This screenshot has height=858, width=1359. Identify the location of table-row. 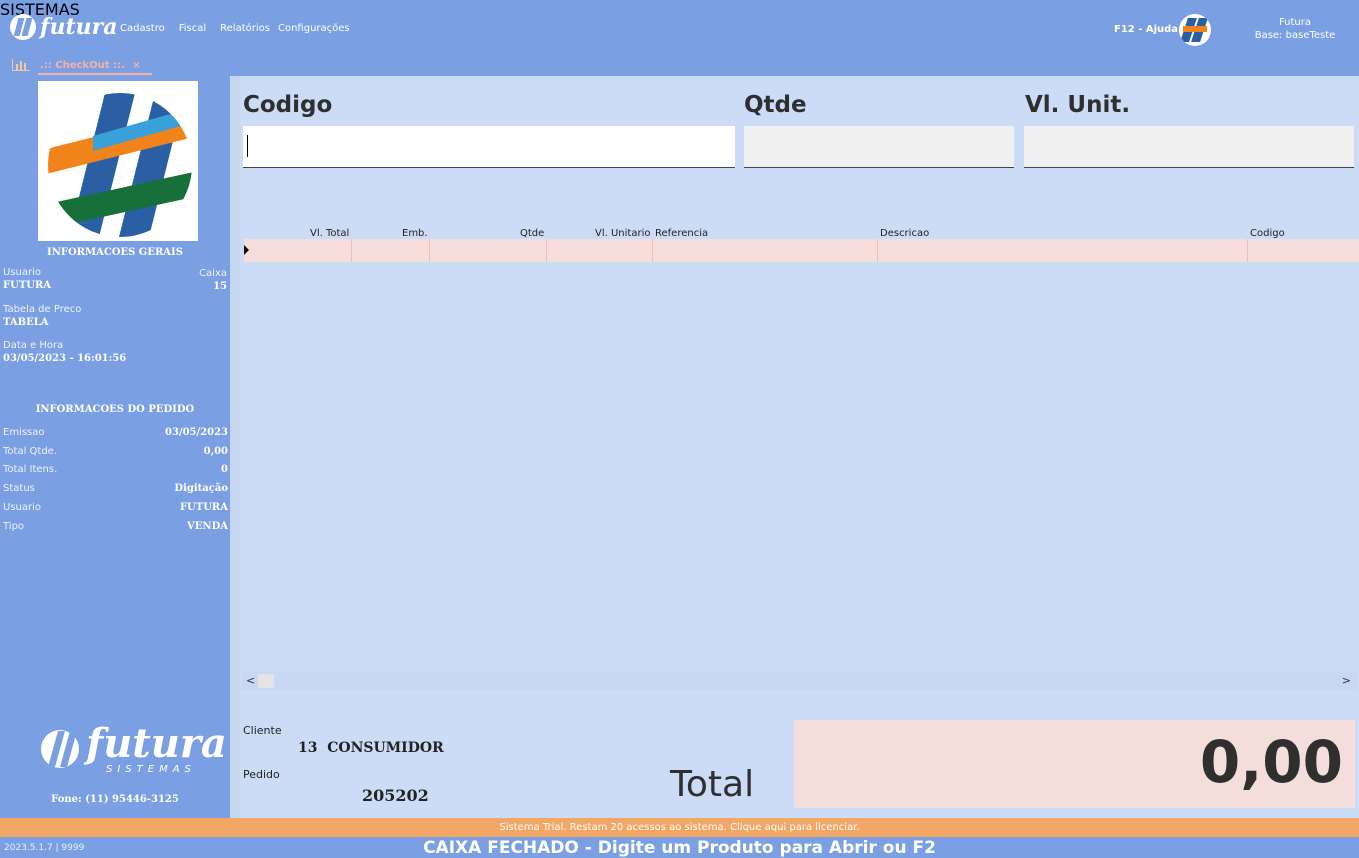
(801, 250).